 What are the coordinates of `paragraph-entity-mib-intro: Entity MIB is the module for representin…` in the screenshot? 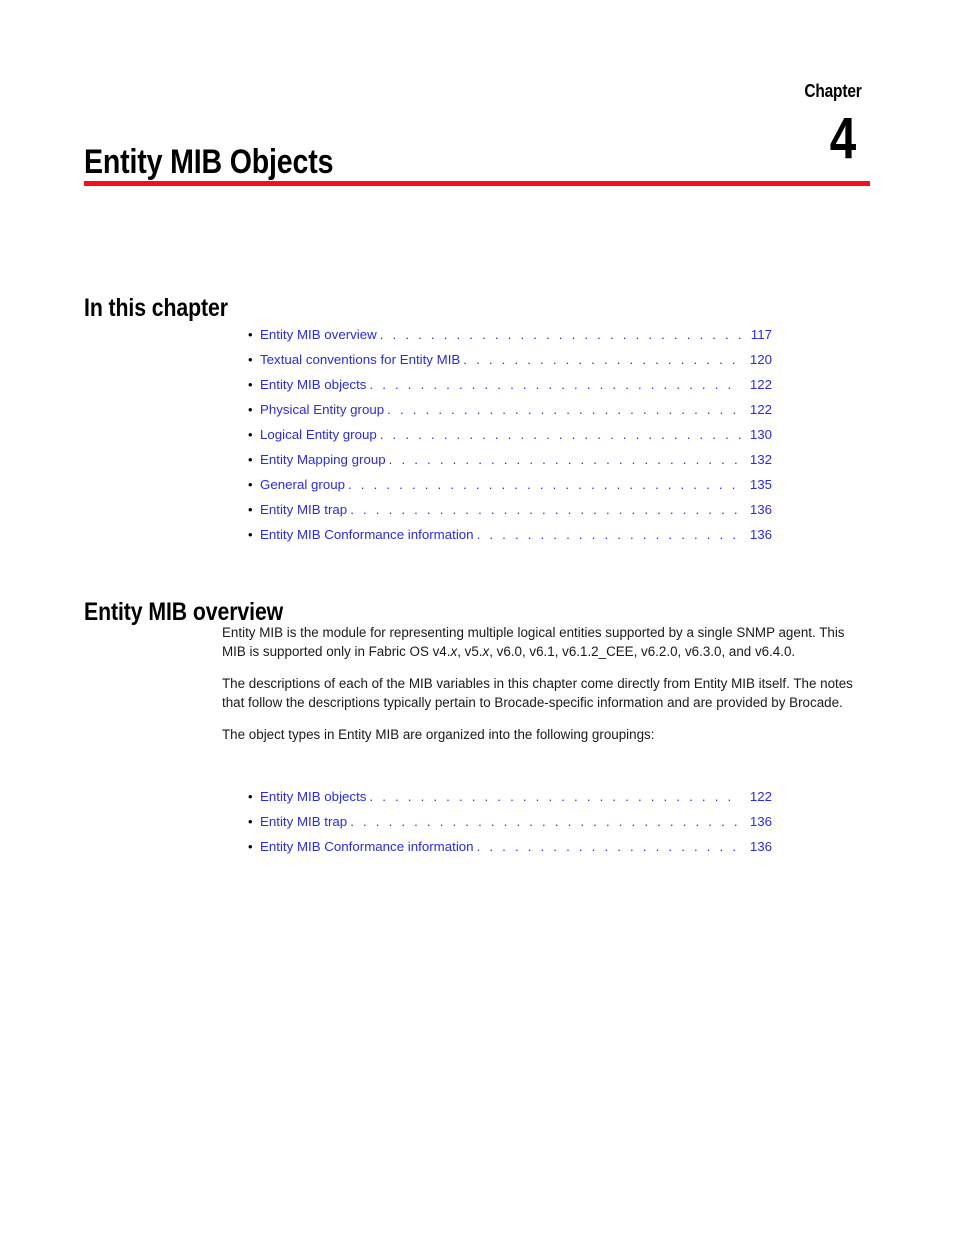 It's located at (539, 642).